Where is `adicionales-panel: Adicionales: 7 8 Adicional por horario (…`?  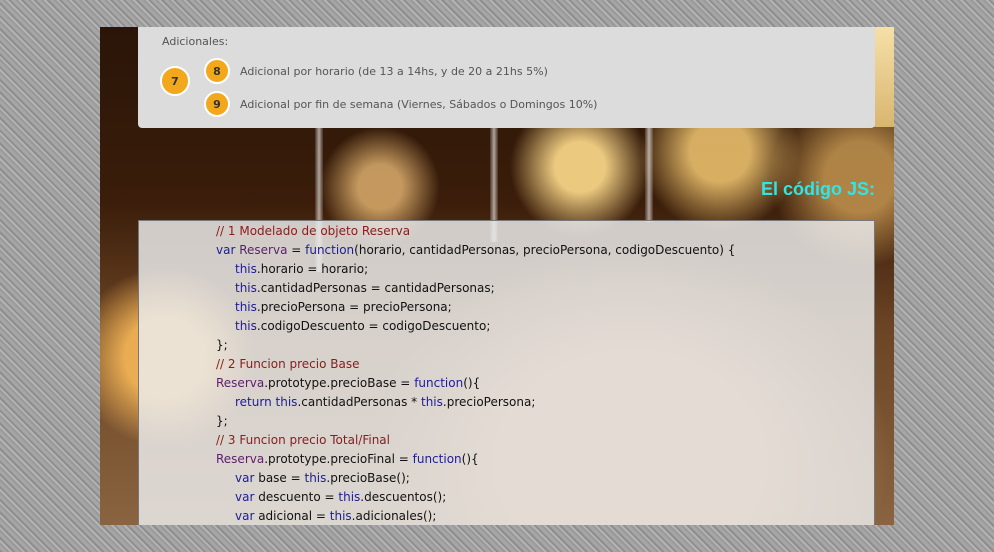
adicionales-panel: Adicionales: 7 8 Adicional por horario (… is located at coordinates (506, 77).